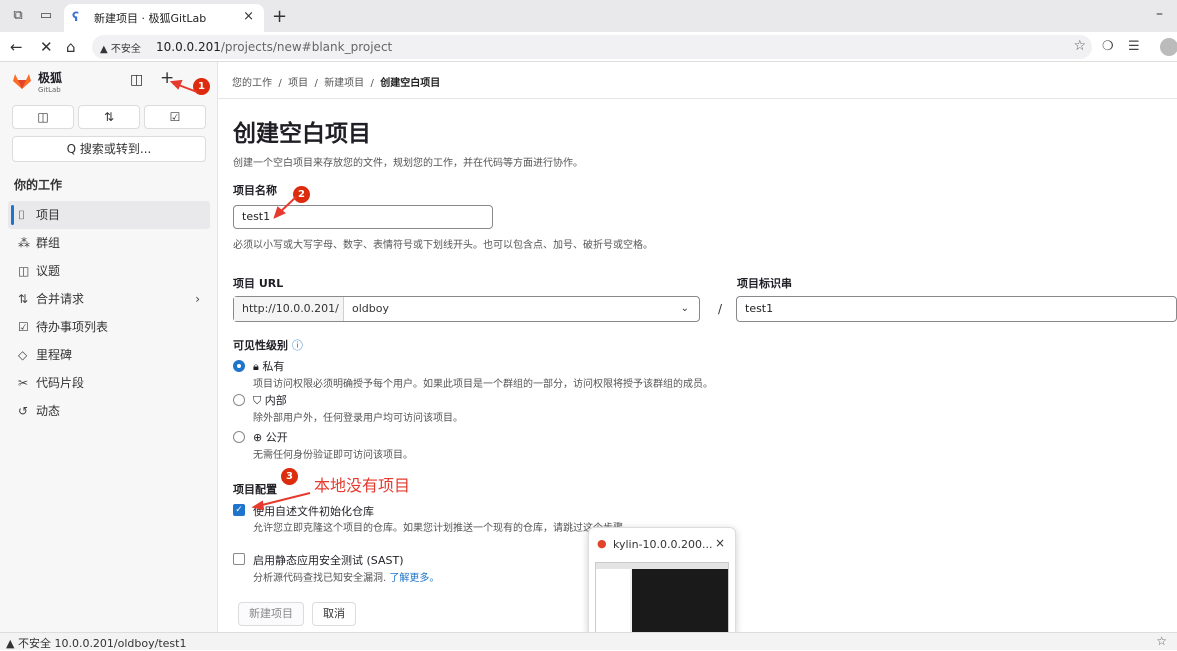 The image size is (1177, 651). What do you see at coordinates (50, 84) in the screenshot?
I see `brand: 极狐 GitLab` at bounding box center [50, 84].